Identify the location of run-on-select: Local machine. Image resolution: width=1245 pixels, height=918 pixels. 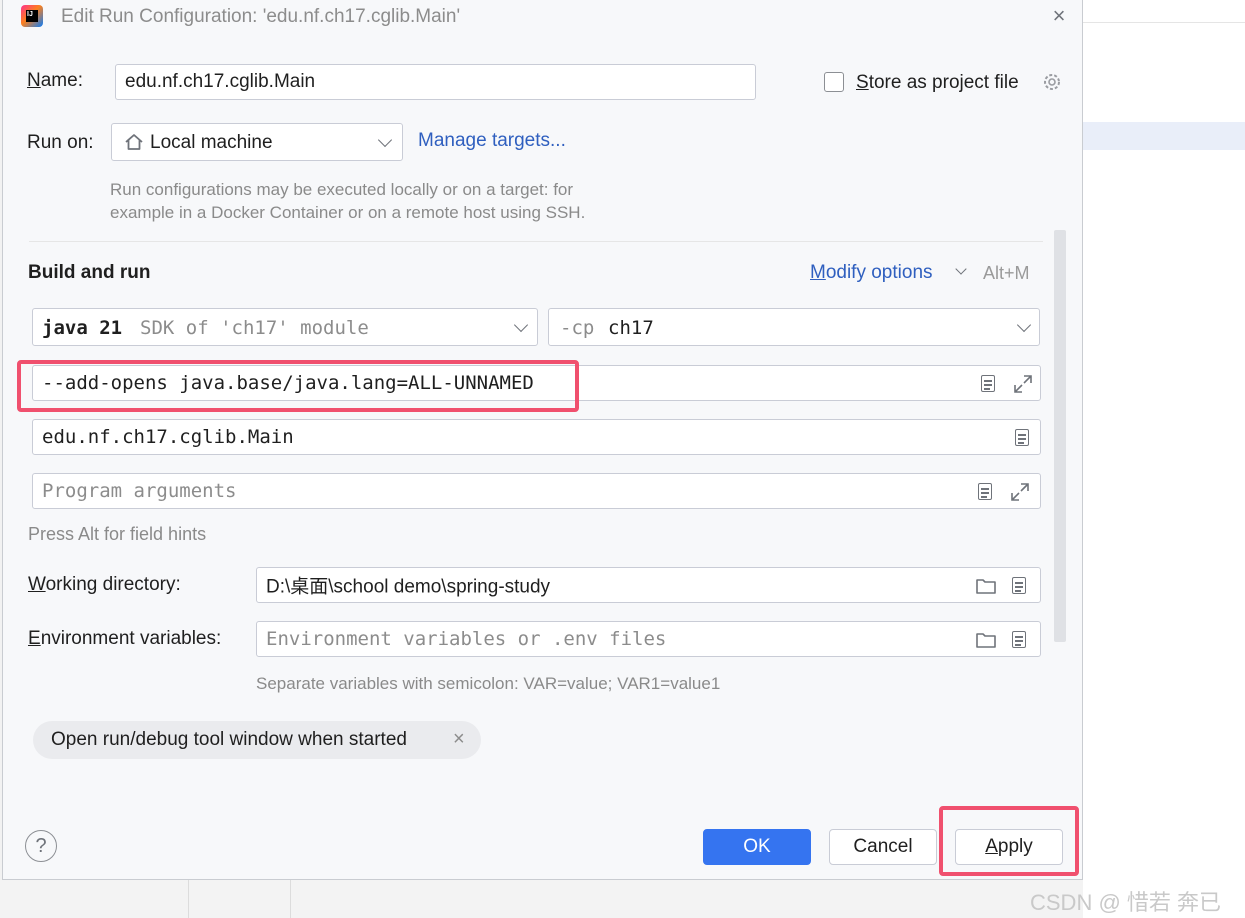
(257, 142).